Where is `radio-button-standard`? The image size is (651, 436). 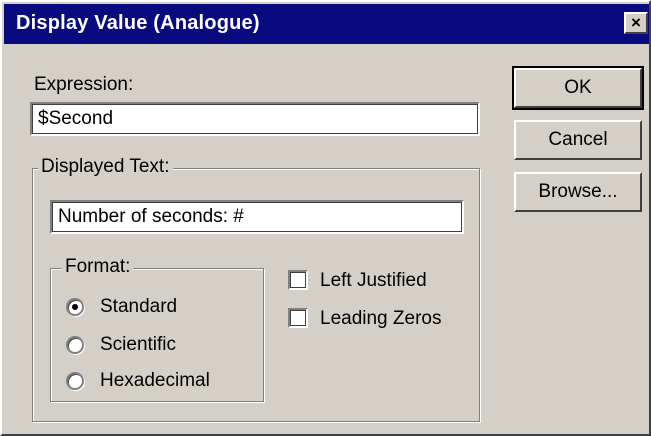
radio-button-standard is located at coordinates (75, 307).